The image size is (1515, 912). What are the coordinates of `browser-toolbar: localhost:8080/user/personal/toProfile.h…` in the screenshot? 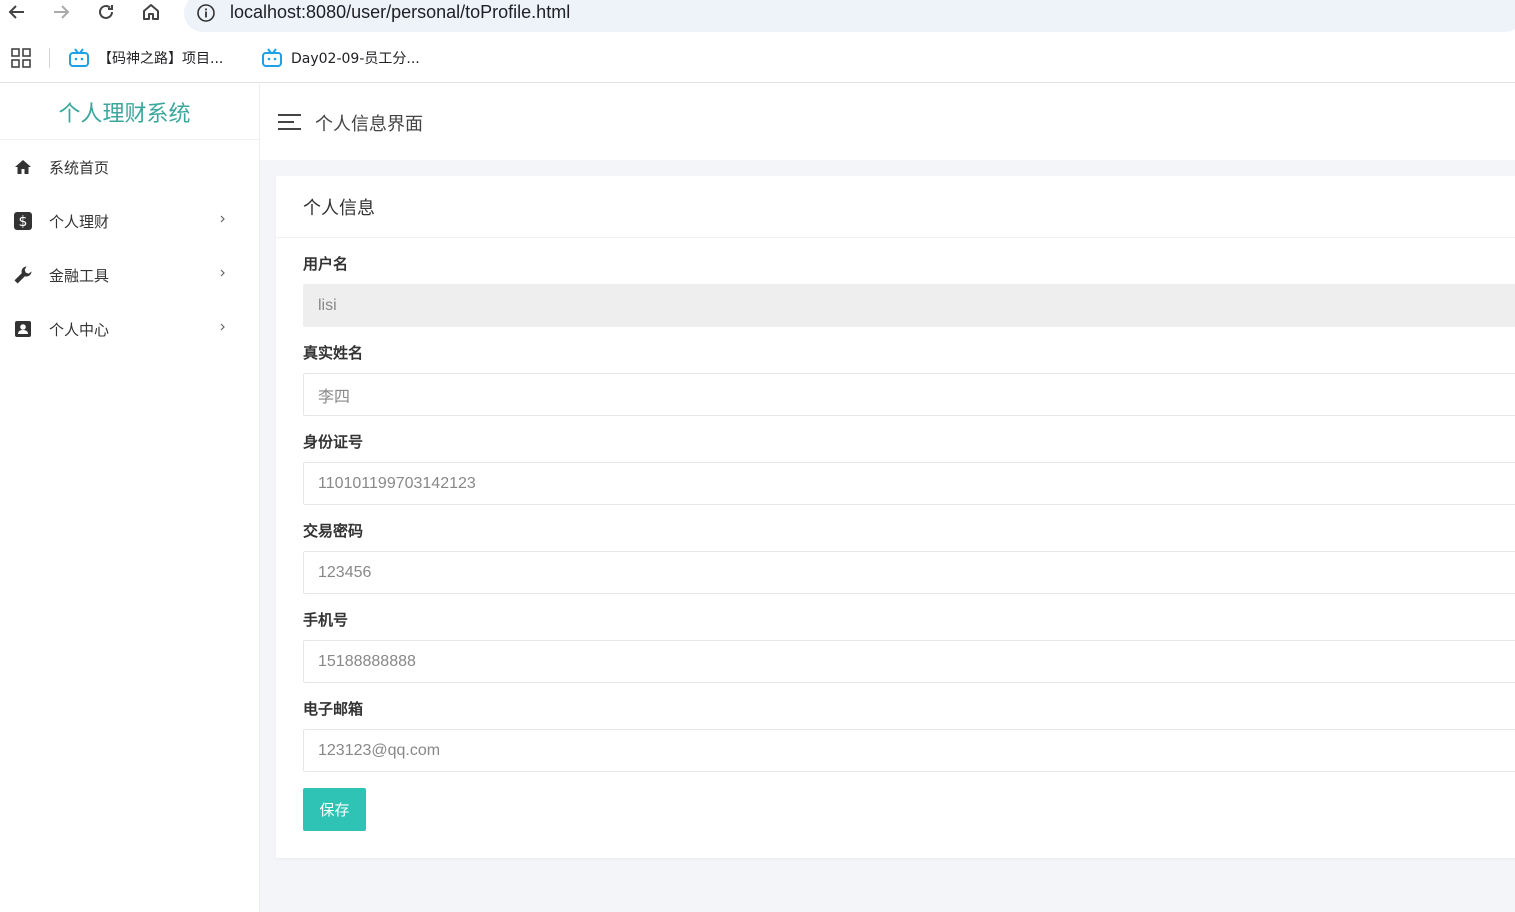 It's located at (757, 16).